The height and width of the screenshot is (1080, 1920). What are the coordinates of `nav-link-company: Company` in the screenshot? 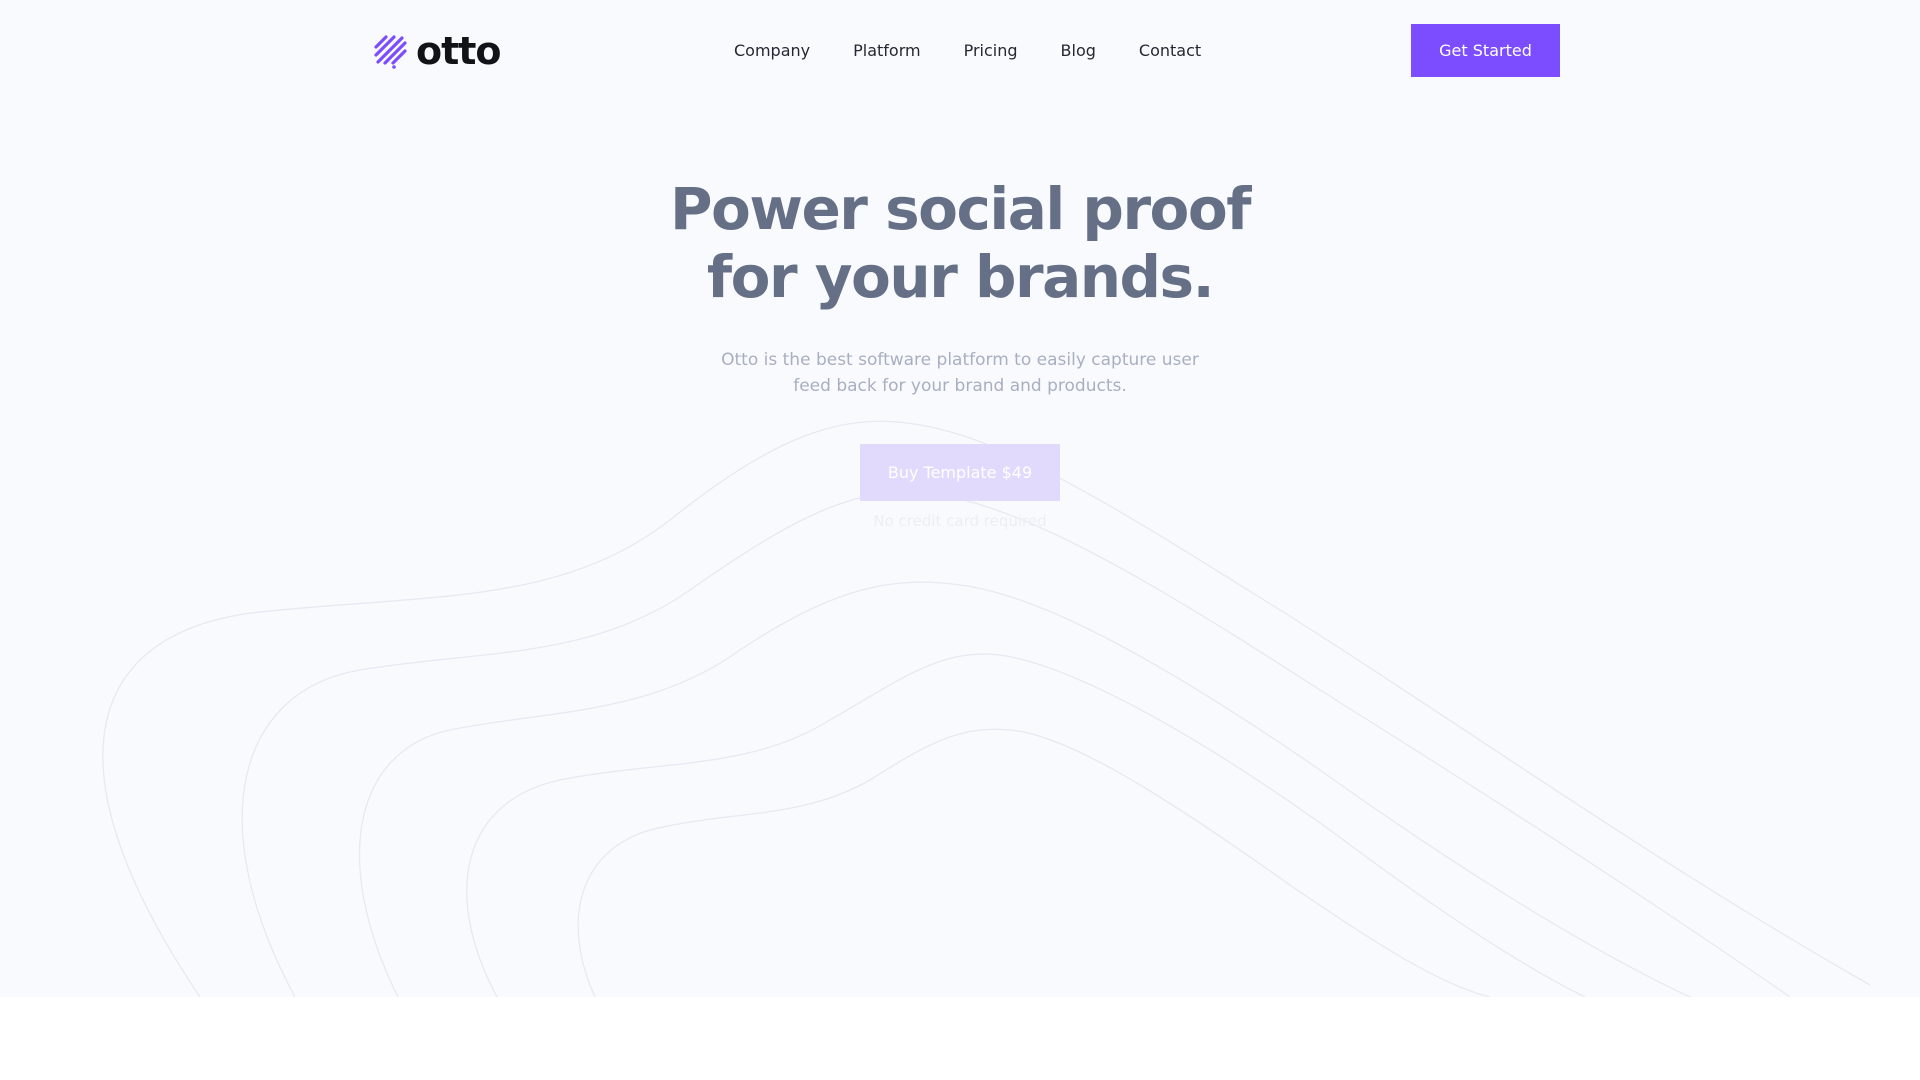 It's located at (772, 51).